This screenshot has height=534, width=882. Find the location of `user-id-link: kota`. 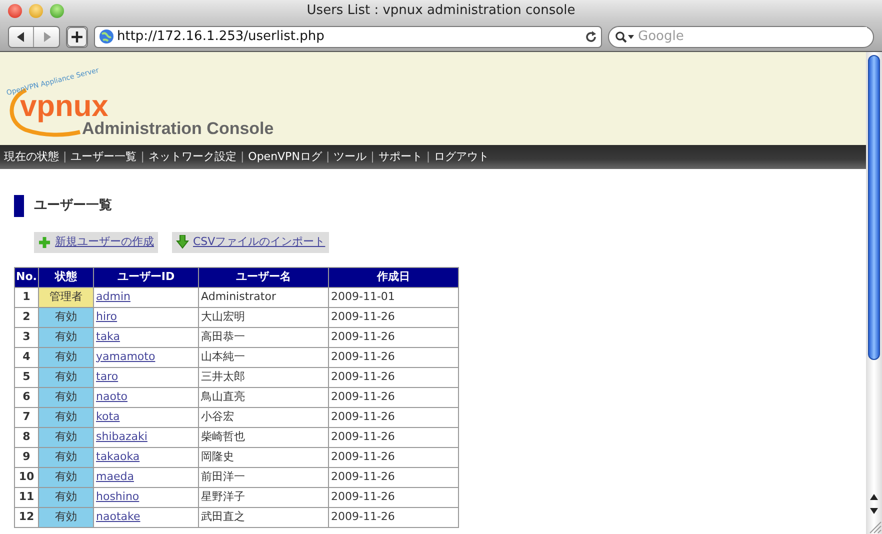

user-id-link: kota is located at coordinates (108, 416).